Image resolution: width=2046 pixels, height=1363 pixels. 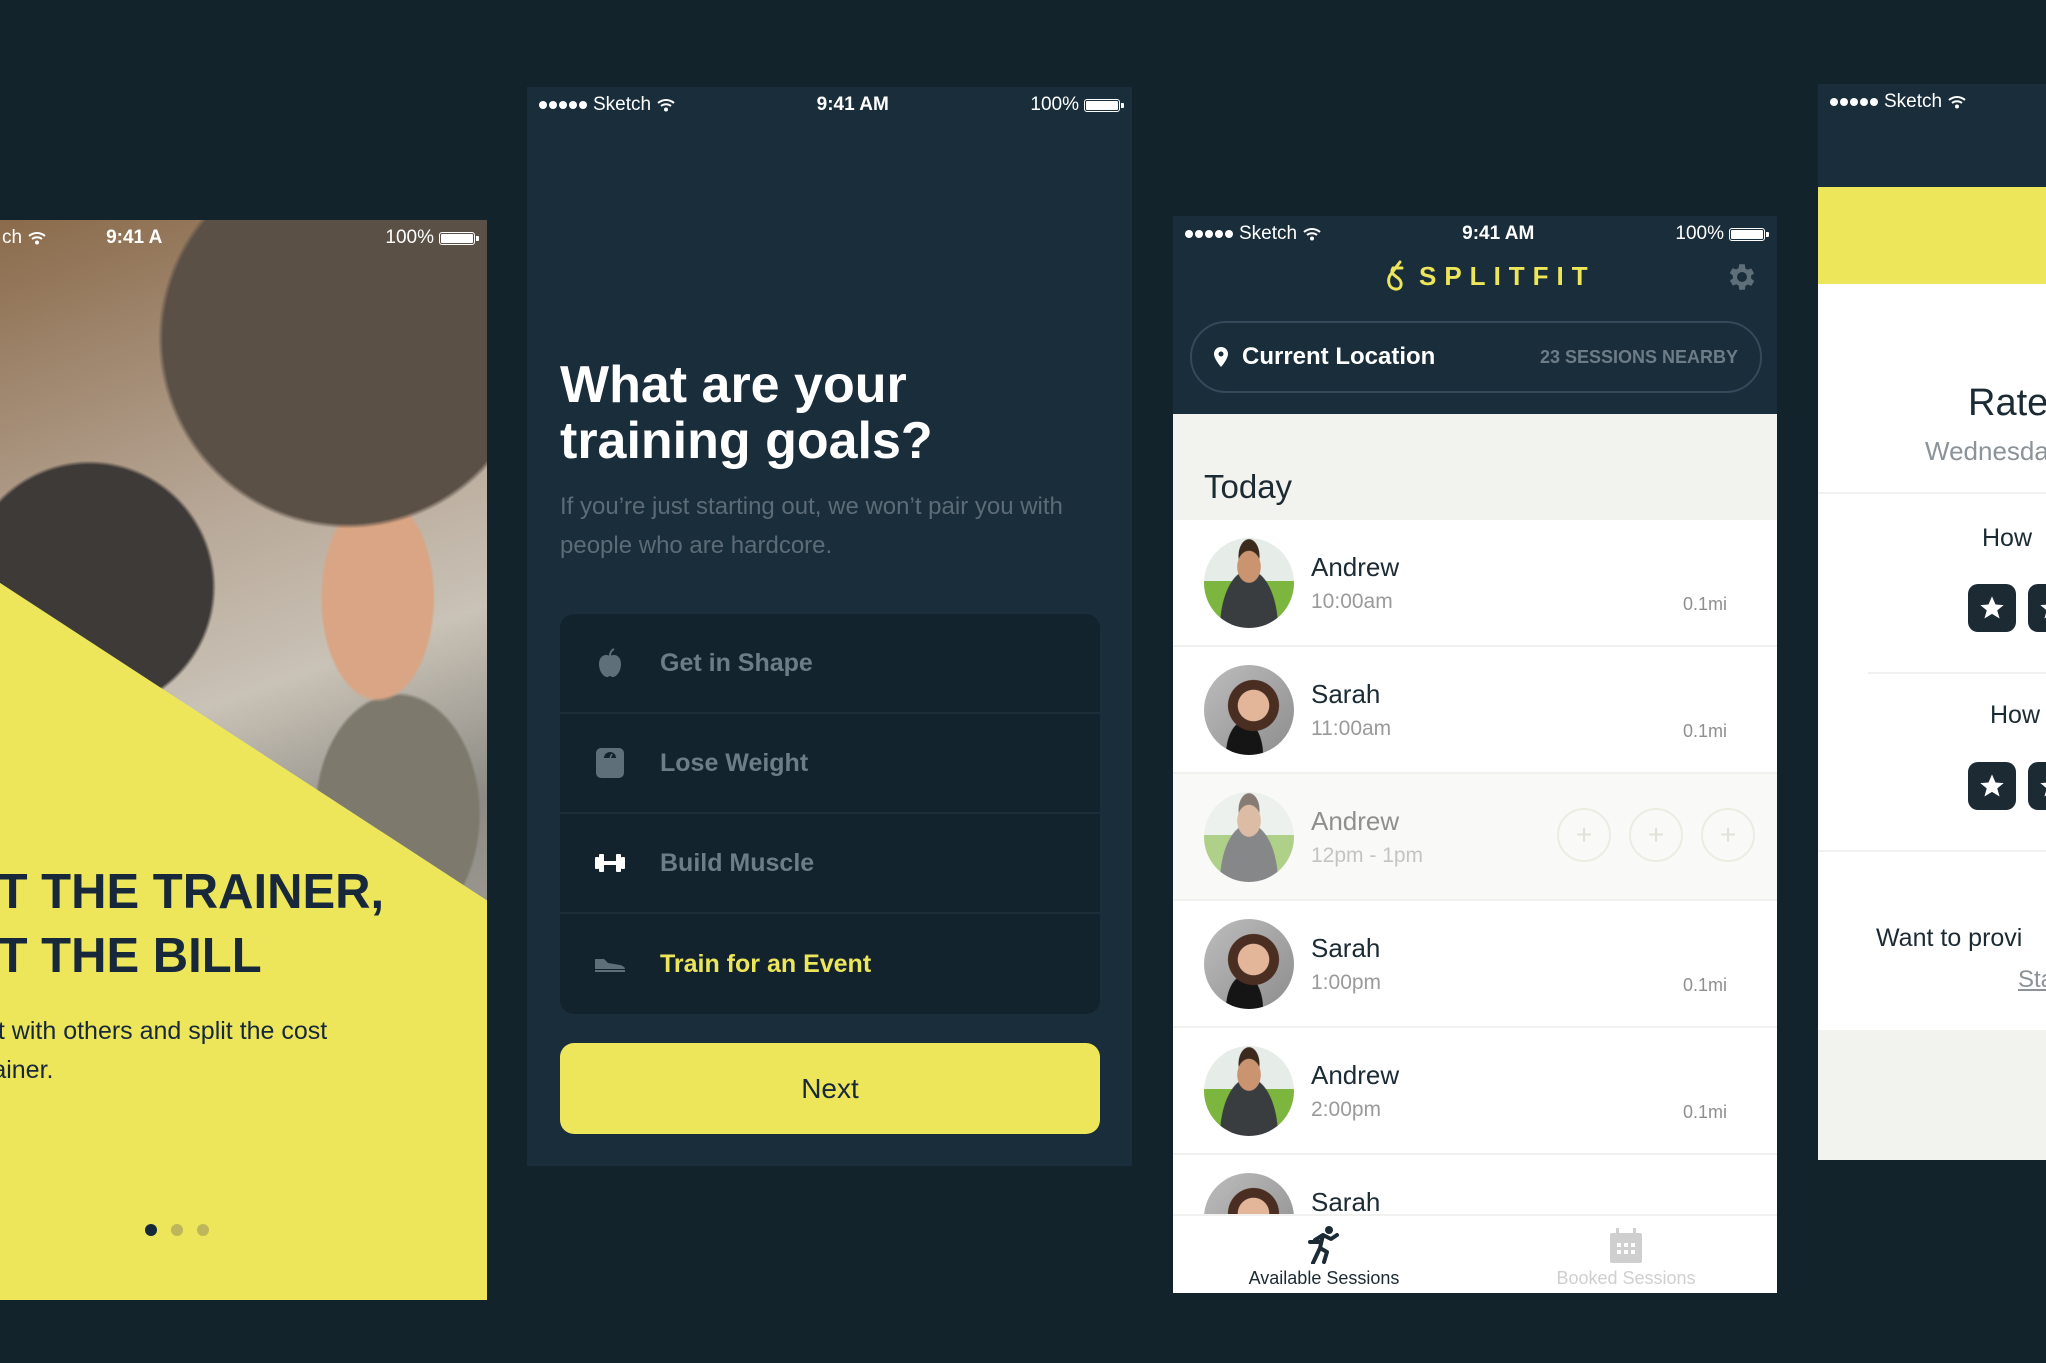 I want to click on gear-icon, so click(x=1742, y=277).